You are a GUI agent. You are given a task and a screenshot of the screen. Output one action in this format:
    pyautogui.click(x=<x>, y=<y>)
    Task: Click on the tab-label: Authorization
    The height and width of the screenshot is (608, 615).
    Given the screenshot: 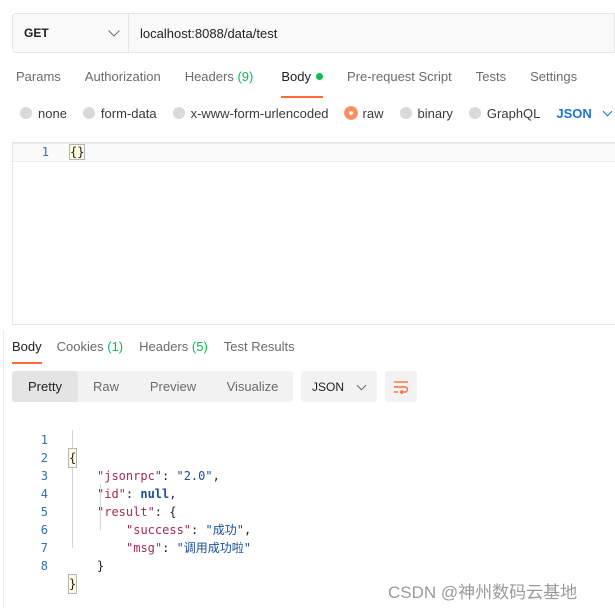 What is the action you would take?
    pyautogui.click(x=122, y=76)
    